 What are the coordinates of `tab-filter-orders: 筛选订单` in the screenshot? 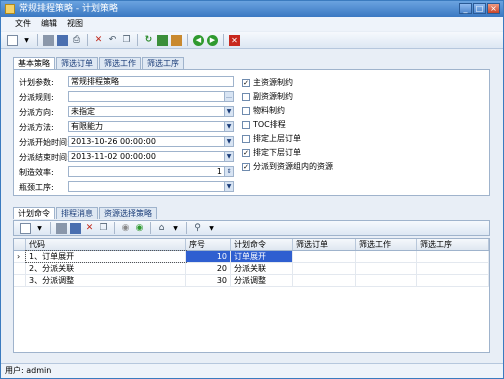 It's located at (77, 63).